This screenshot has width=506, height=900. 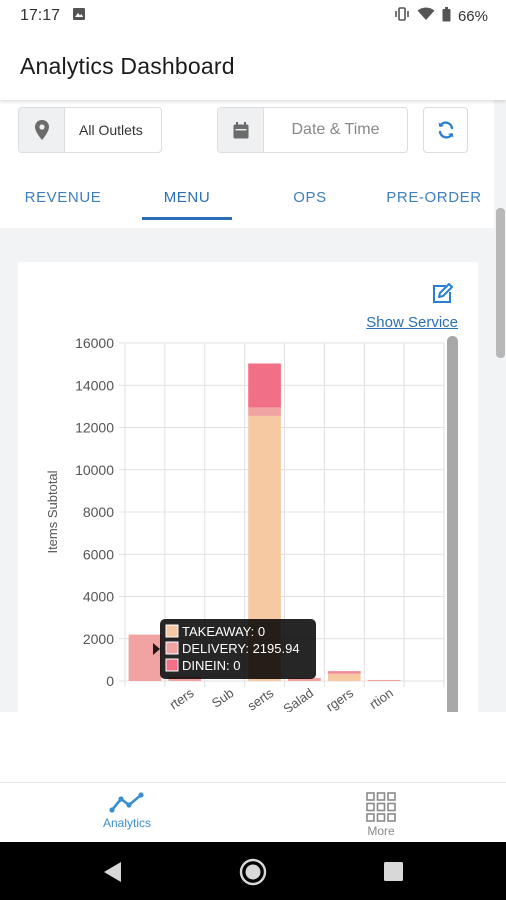 I want to click on tab-revenue: REVENUE, so click(x=63, y=197).